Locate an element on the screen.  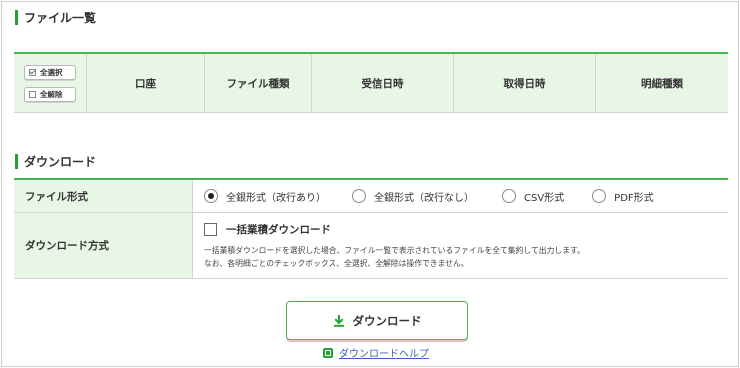
radio-selected-icon is located at coordinates (211, 196).